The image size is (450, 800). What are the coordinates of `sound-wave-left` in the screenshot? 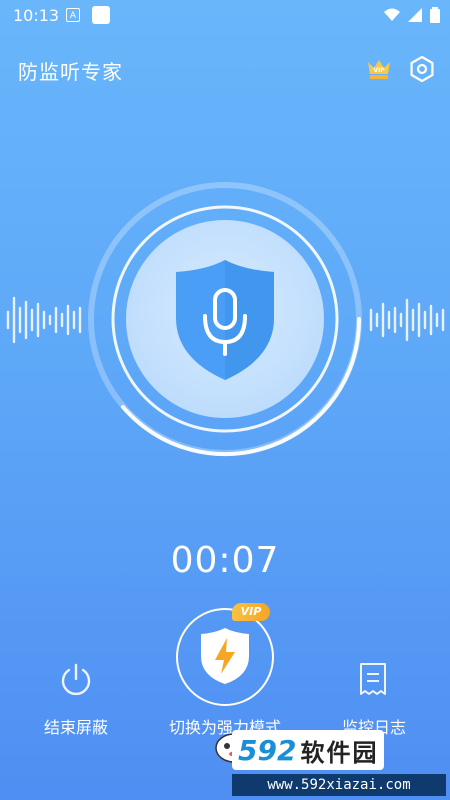 It's located at (44, 320).